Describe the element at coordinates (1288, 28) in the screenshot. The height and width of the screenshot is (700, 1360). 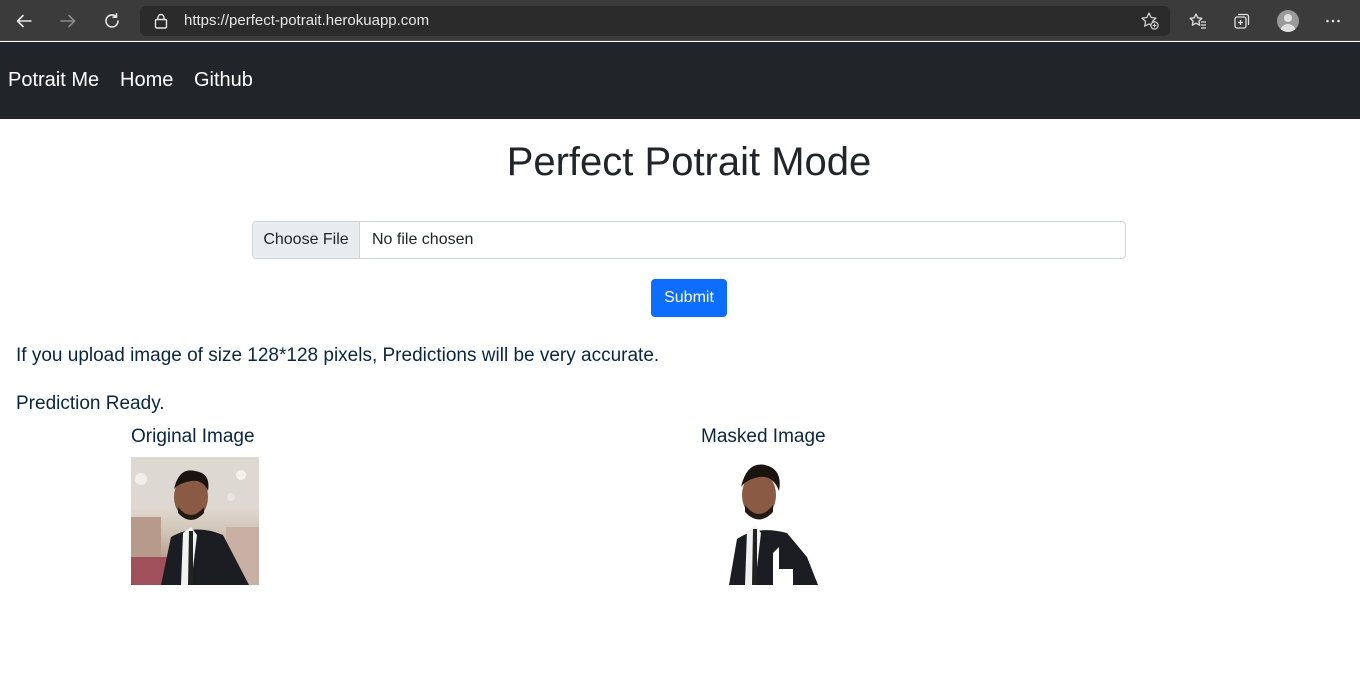
I see `avatar-body-shape` at that location.